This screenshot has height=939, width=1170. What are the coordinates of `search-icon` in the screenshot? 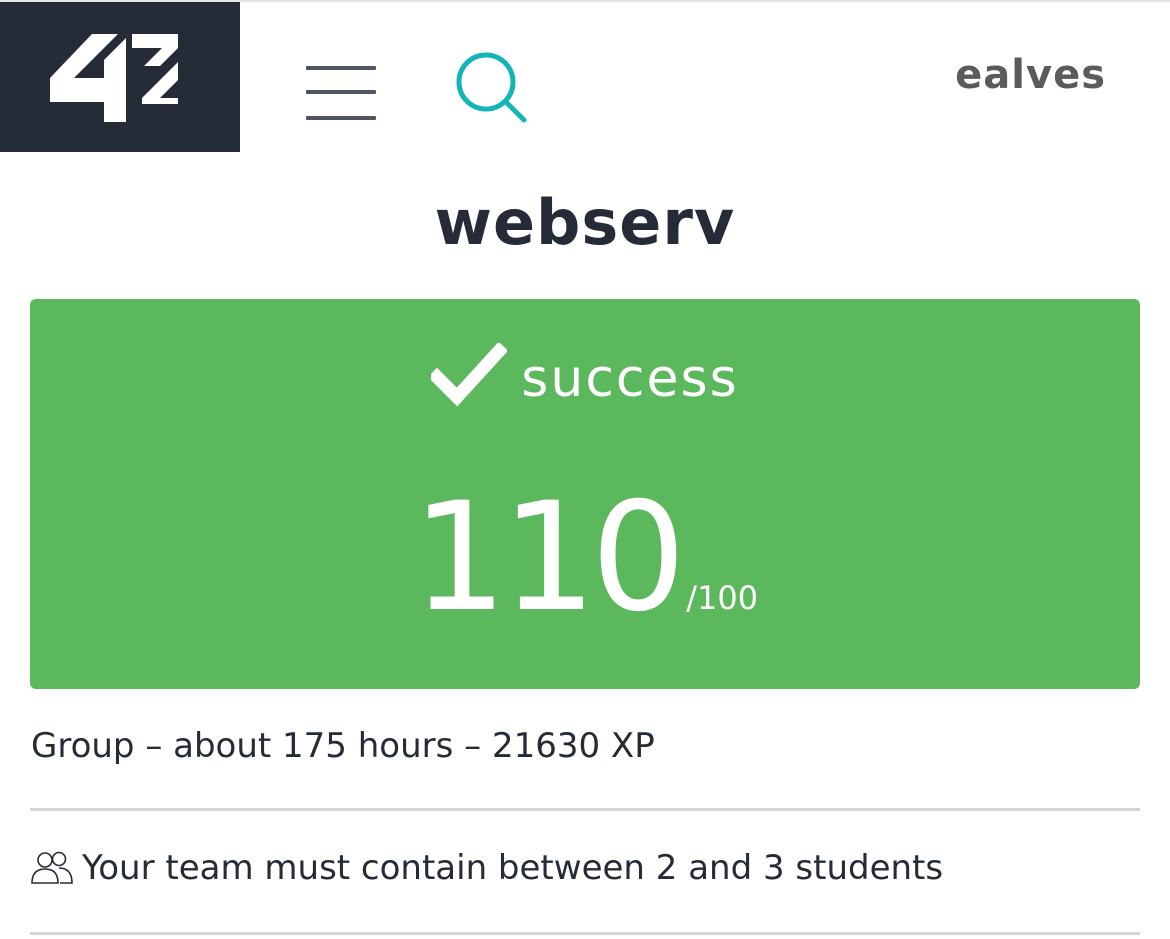 It's located at (491, 87).